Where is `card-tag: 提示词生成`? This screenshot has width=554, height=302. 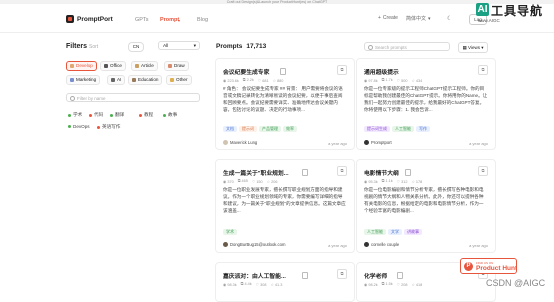 card-tag: 提示词生成 is located at coordinates (377, 129).